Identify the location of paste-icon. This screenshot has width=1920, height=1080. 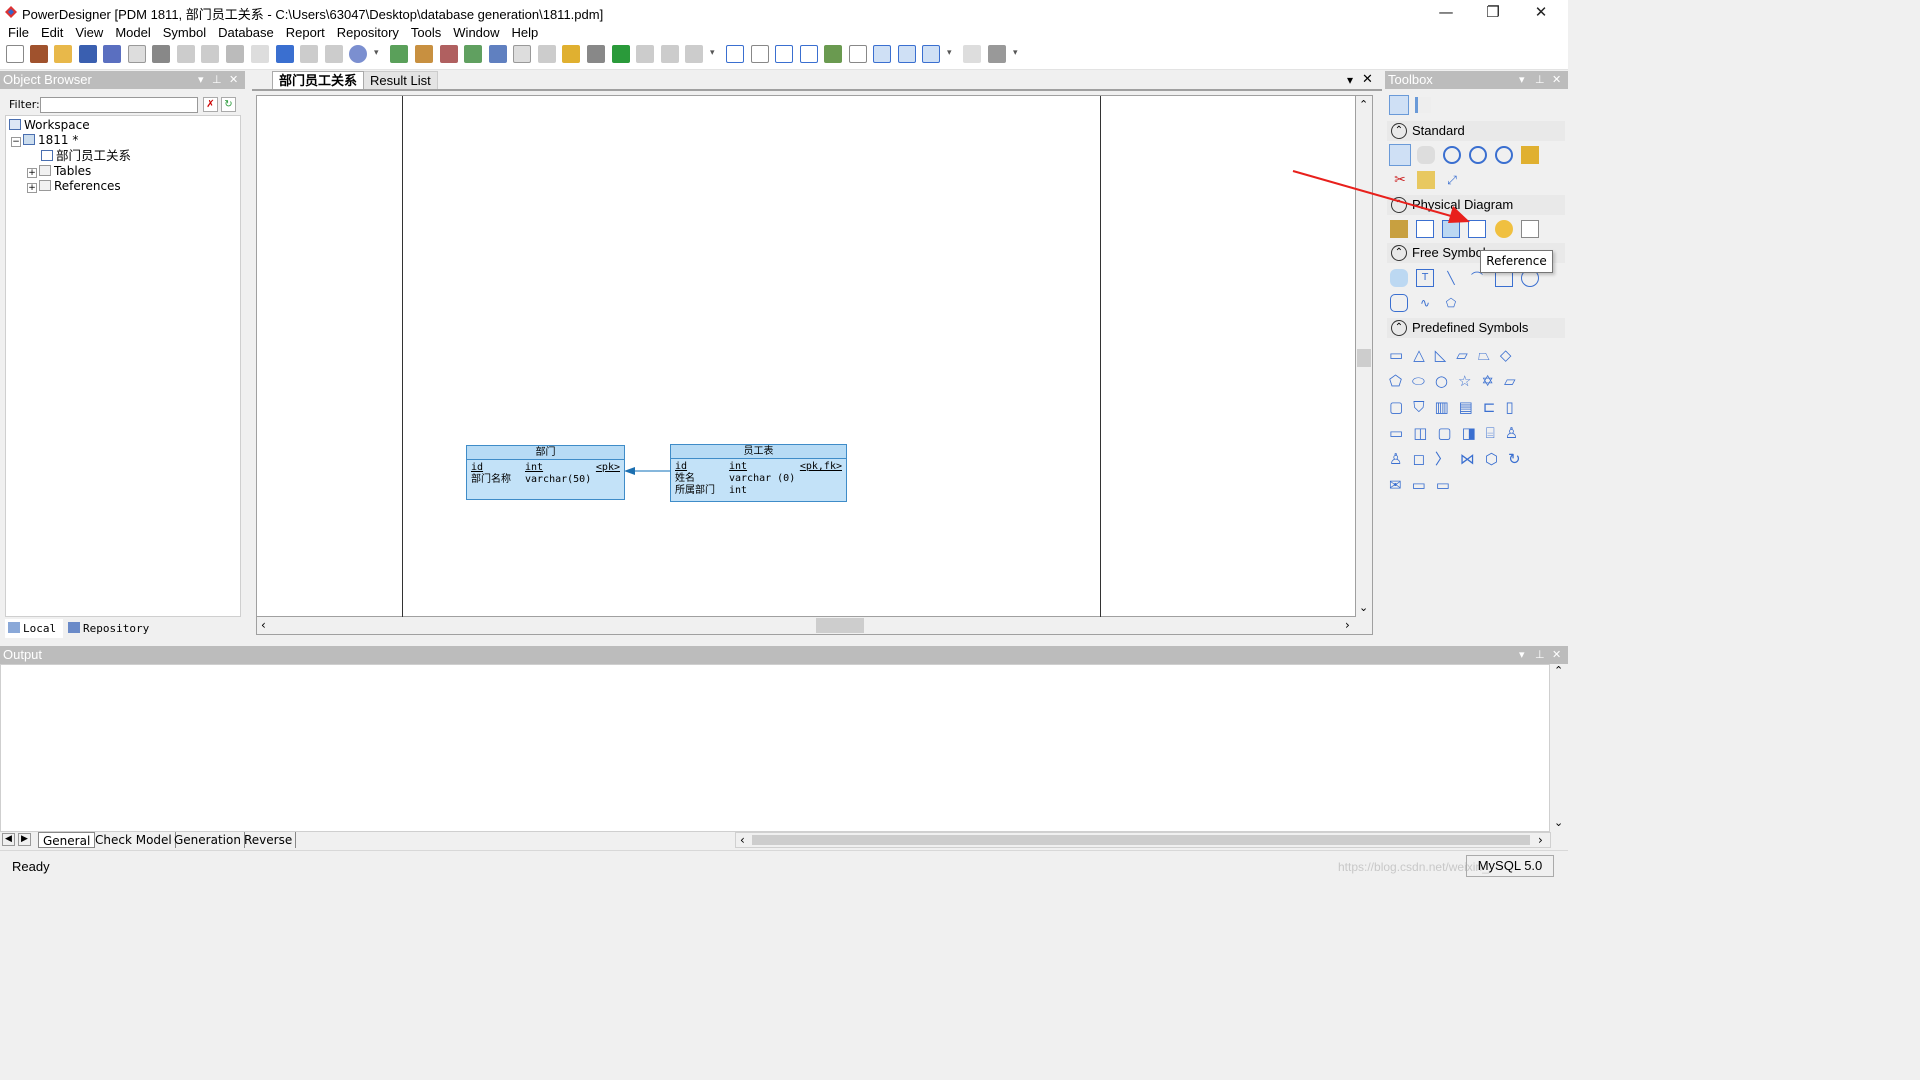
(235, 54).